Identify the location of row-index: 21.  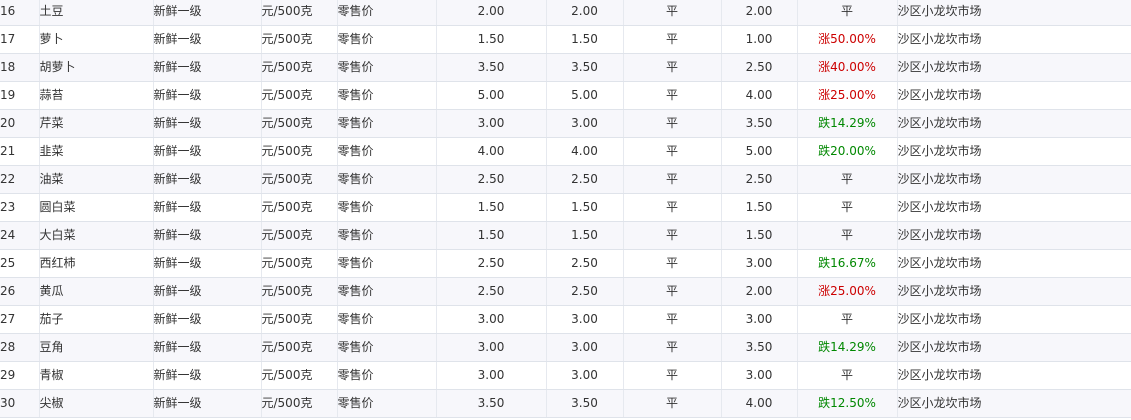
(20, 151).